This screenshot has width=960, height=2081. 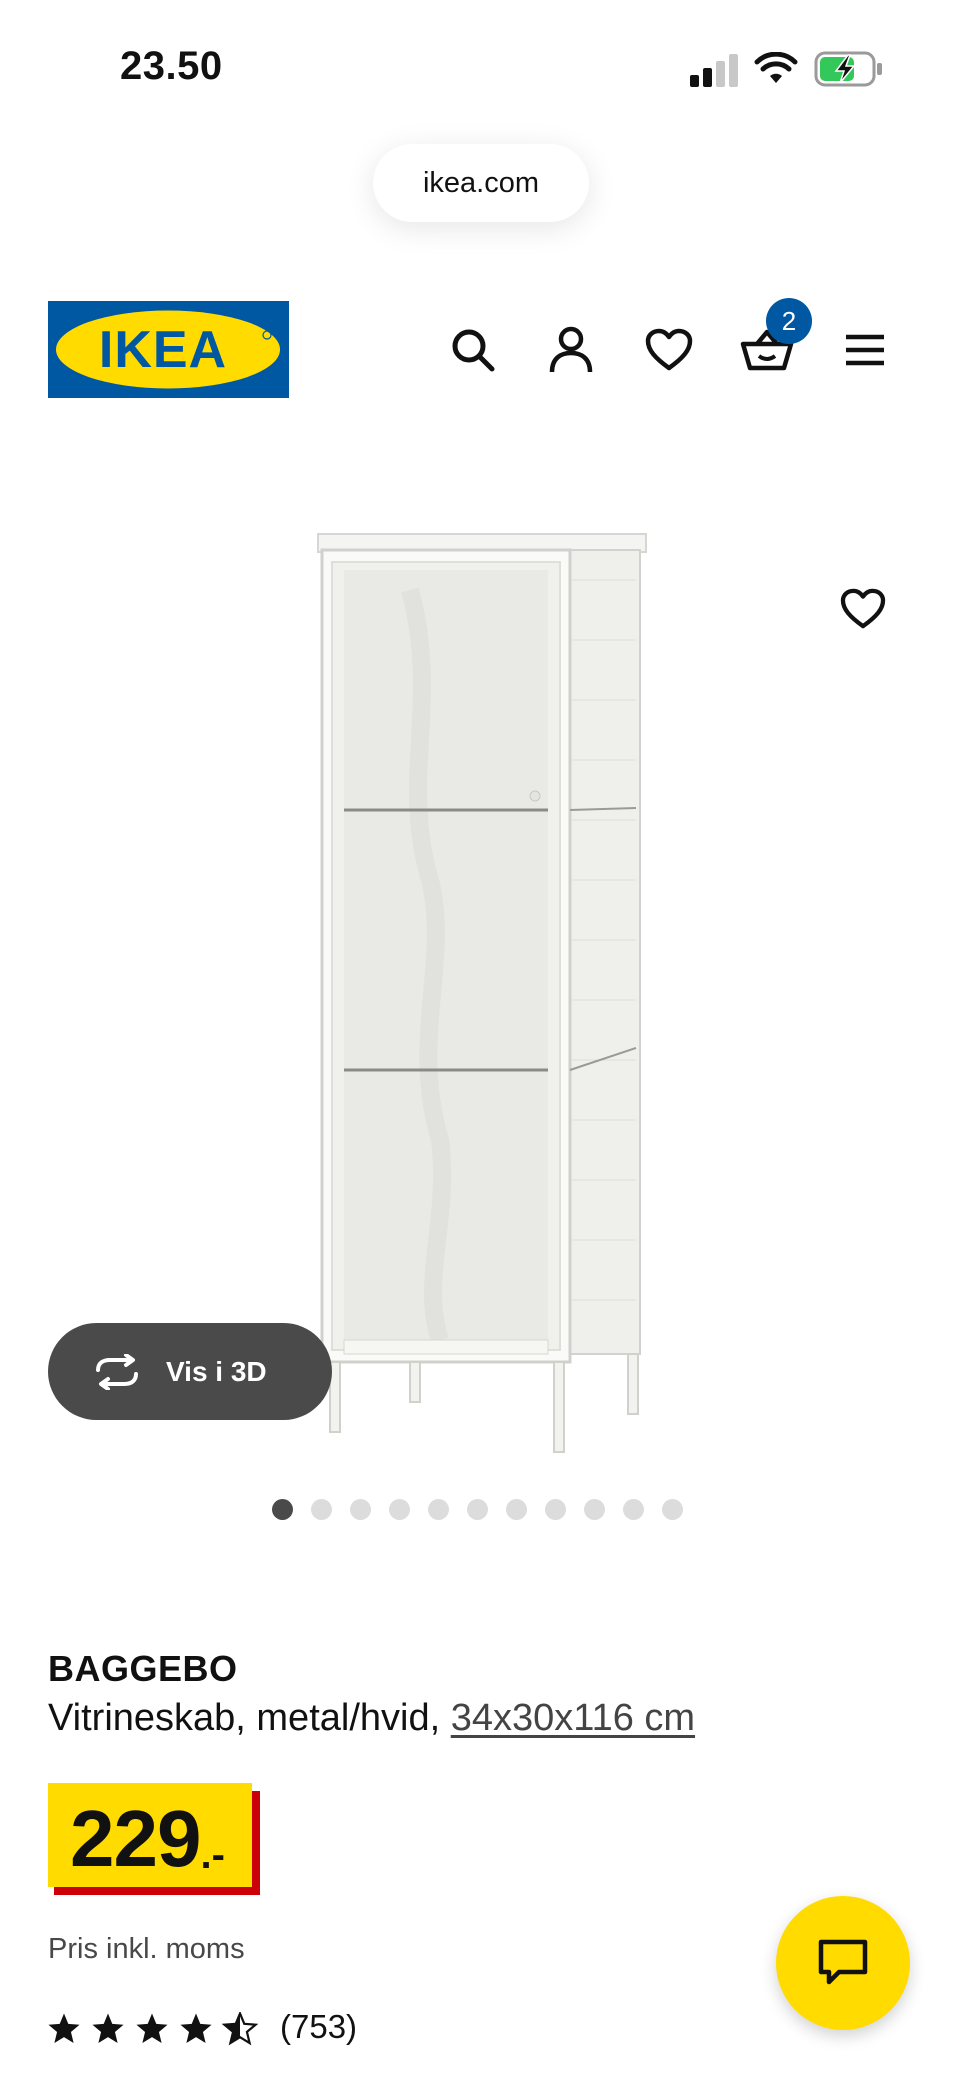 I want to click on account-button, so click(x=571, y=350).